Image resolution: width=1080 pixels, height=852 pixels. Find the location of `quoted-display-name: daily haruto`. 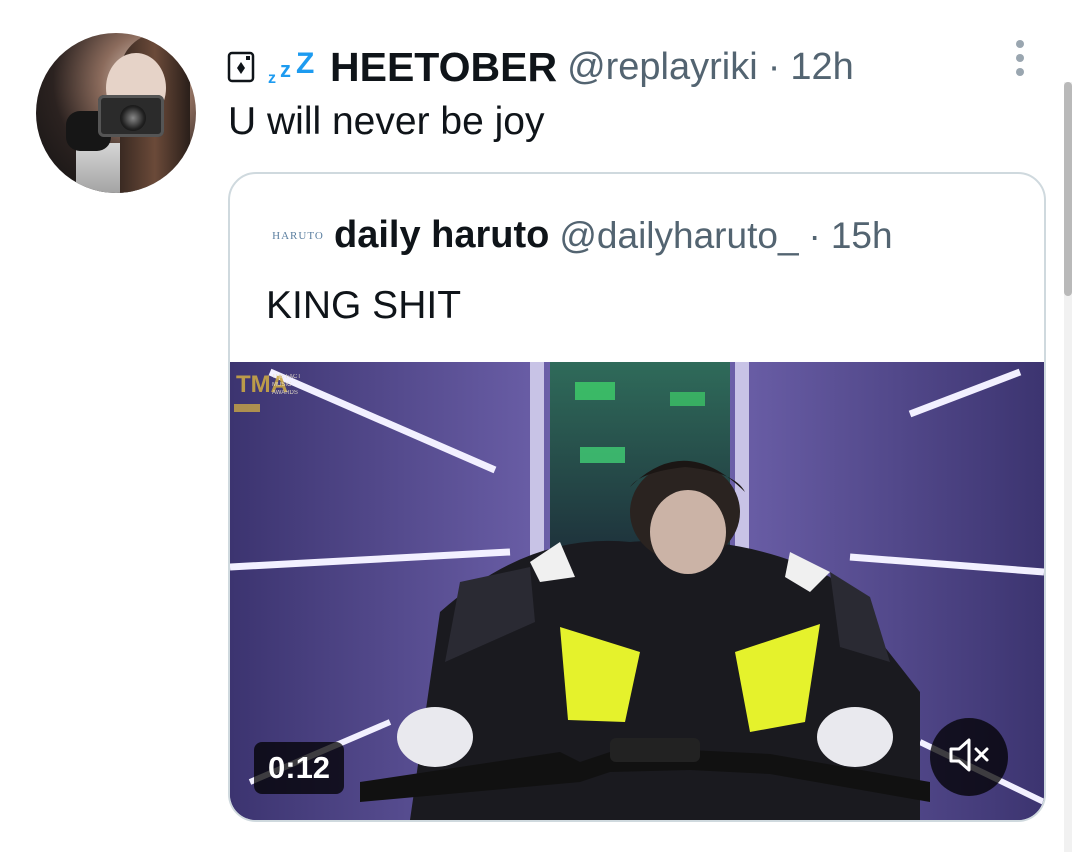

quoted-display-name: daily haruto is located at coordinates (441, 235).